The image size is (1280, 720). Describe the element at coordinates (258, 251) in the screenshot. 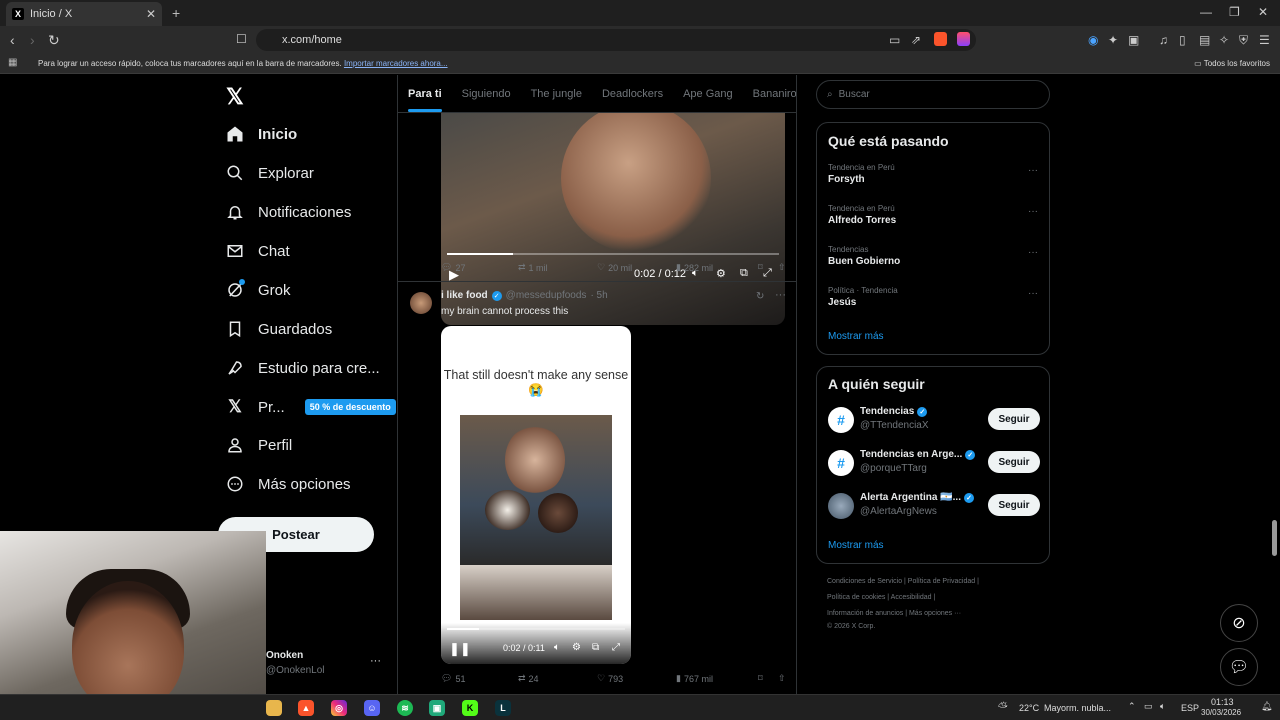

I see `sidebar-item-chat: Chat` at that location.